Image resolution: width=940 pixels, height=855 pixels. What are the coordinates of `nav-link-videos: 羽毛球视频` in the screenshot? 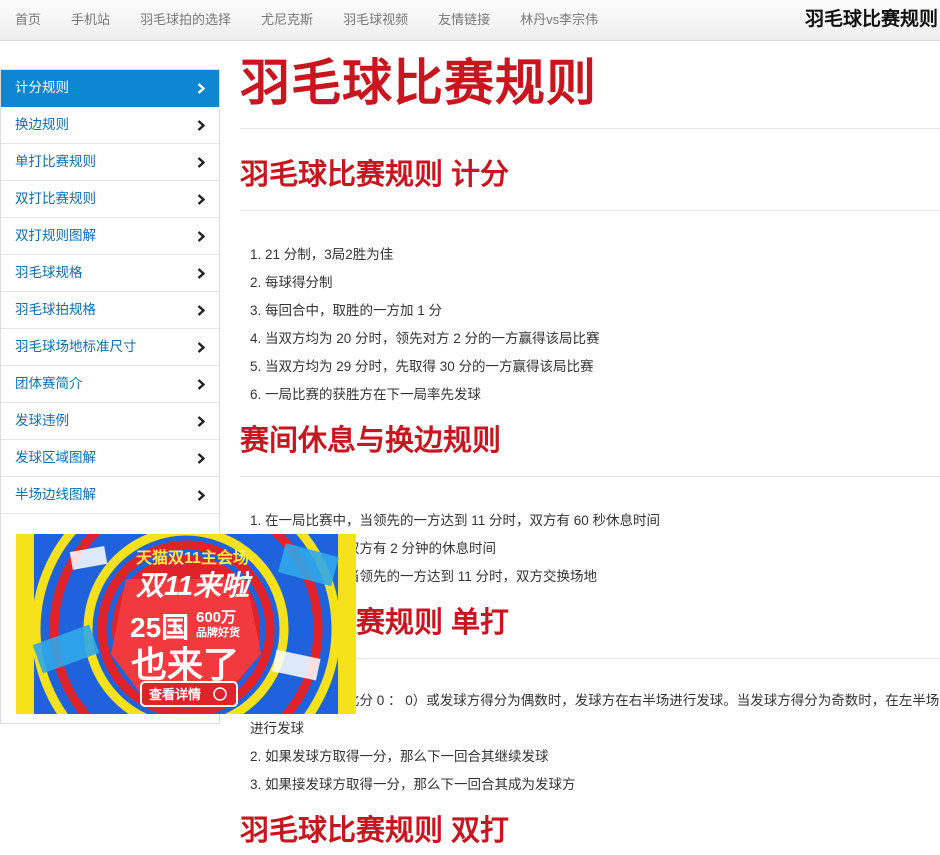 It's located at (375, 20).